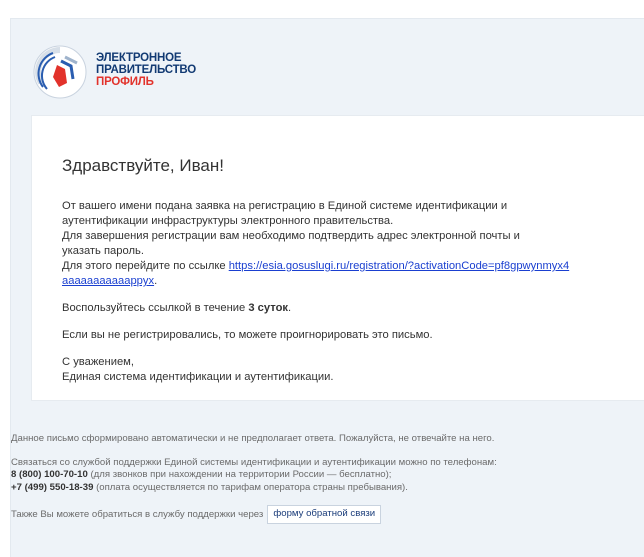  I want to click on brand-logo: ЭЛЕКТРОННОЕ ПРАВИТЕЛЬСТВО ПРОФИЛЬ, so click(141, 73).